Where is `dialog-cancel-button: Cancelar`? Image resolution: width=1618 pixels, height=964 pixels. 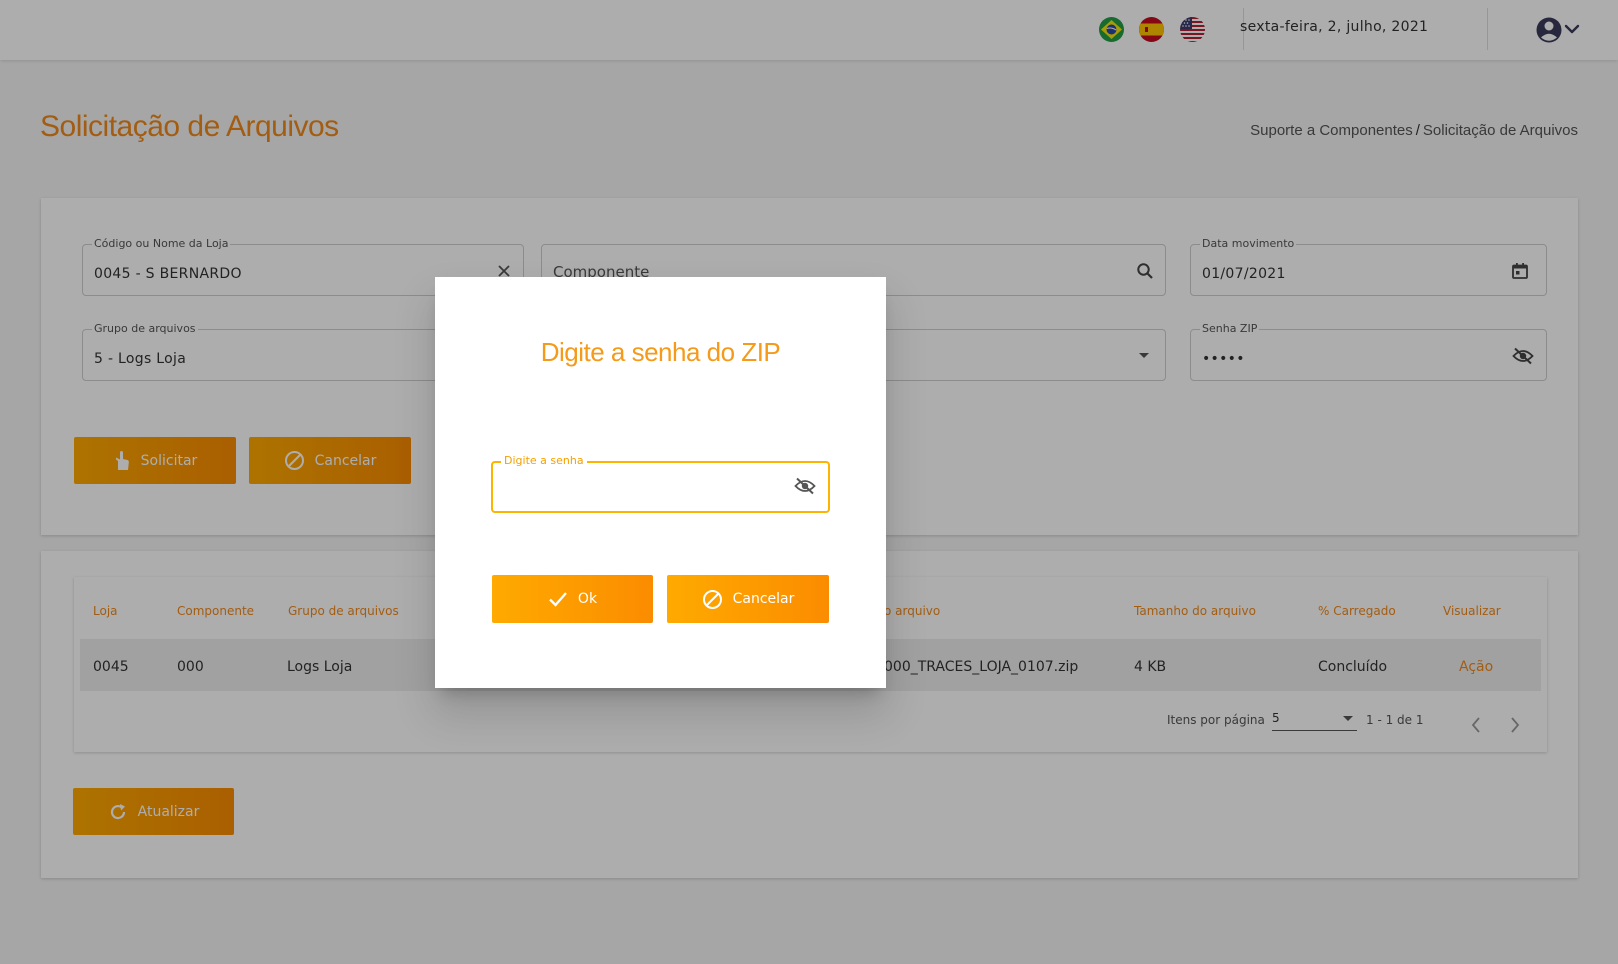
dialog-cancel-button: Cancelar is located at coordinates (748, 599).